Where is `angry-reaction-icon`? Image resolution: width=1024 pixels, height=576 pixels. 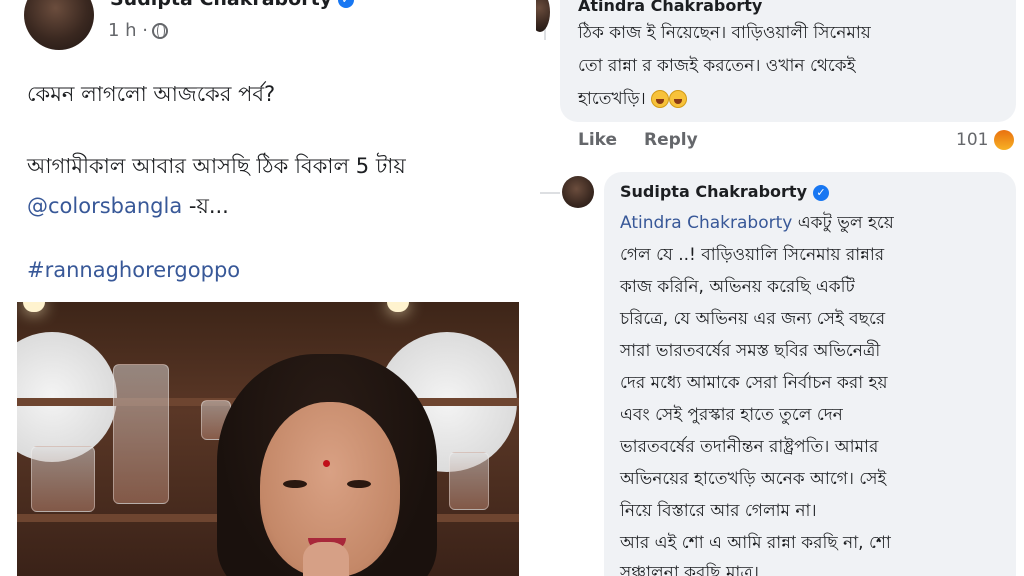
angry-reaction-icon is located at coordinates (1004, 140).